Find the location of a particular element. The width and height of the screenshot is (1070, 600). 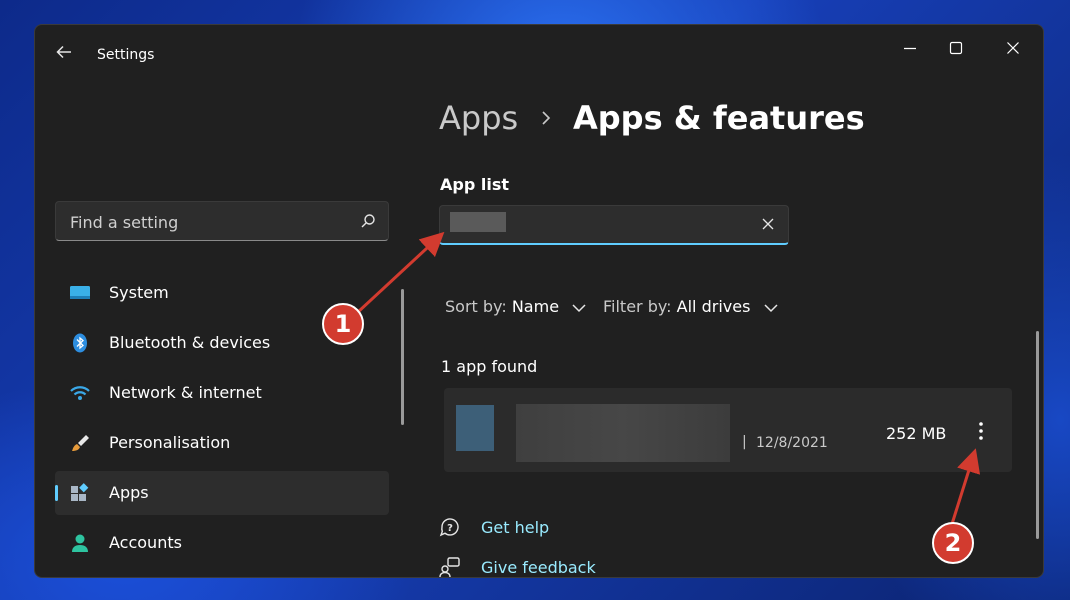

sidebar-item-label: Accounts is located at coordinates (145, 542).